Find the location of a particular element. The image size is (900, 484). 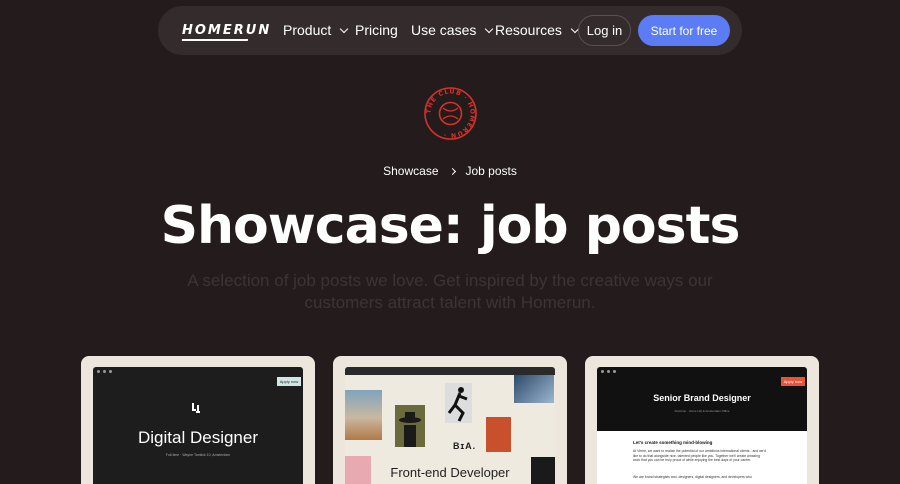

job-meta: Full-time · Verne HQ & Amsterdam Office is located at coordinates (702, 411).